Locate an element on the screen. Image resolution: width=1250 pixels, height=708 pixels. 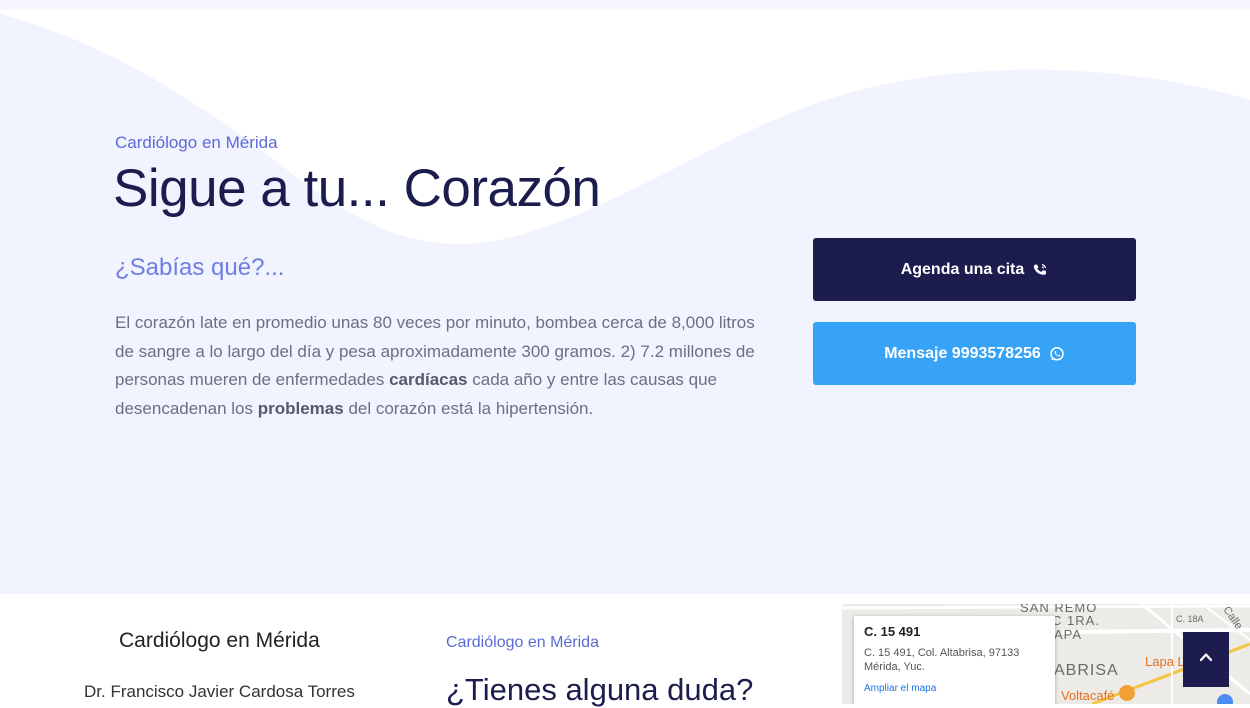
map-label: APA is located at coordinates (1068, 634).